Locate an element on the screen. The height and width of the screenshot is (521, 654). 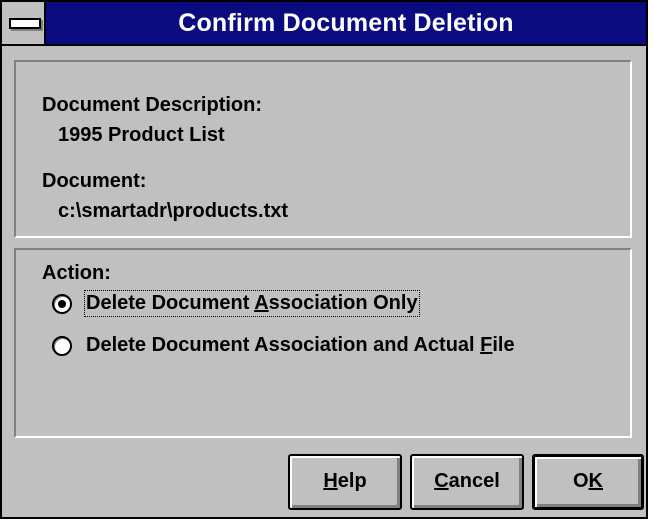
help-button: Help is located at coordinates (345, 482).